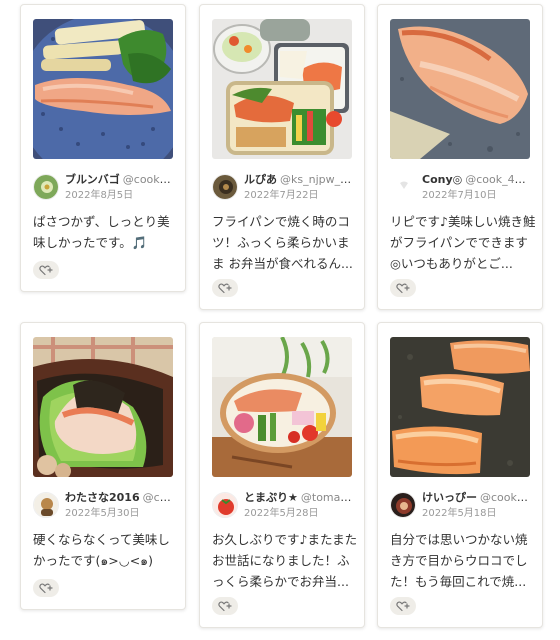 The height and width of the screenshot is (640, 560). I want to click on author-info: とまぷり★ @tomap... 2022年5月28日, so click(283, 506).